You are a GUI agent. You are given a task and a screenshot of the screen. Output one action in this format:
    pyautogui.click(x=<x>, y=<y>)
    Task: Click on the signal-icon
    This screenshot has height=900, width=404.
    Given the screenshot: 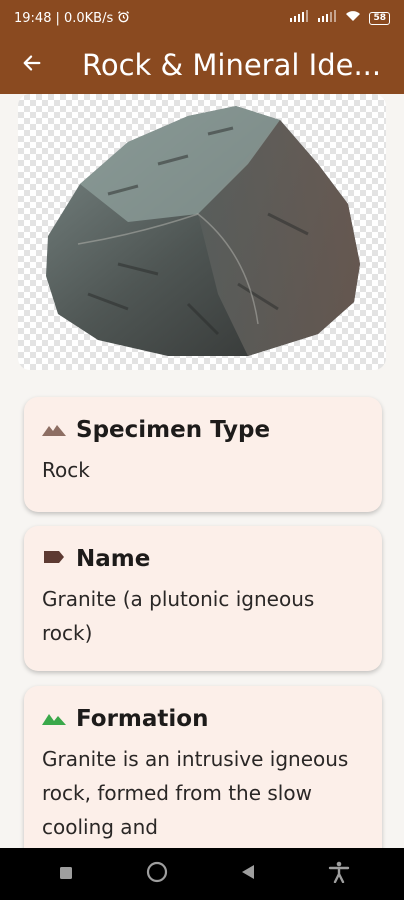 What is the action you would take?
    pyautogui.click(x=299, y=18)
    